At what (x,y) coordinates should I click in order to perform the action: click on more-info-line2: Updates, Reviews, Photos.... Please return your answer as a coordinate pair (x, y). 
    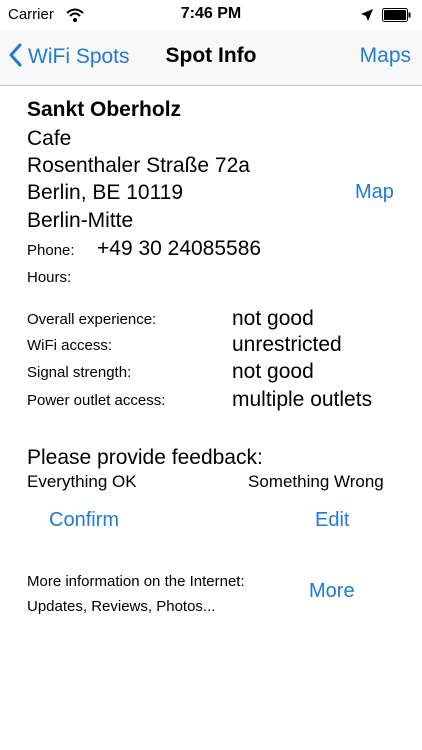
    Looking at the image, I should click on (121, 606).